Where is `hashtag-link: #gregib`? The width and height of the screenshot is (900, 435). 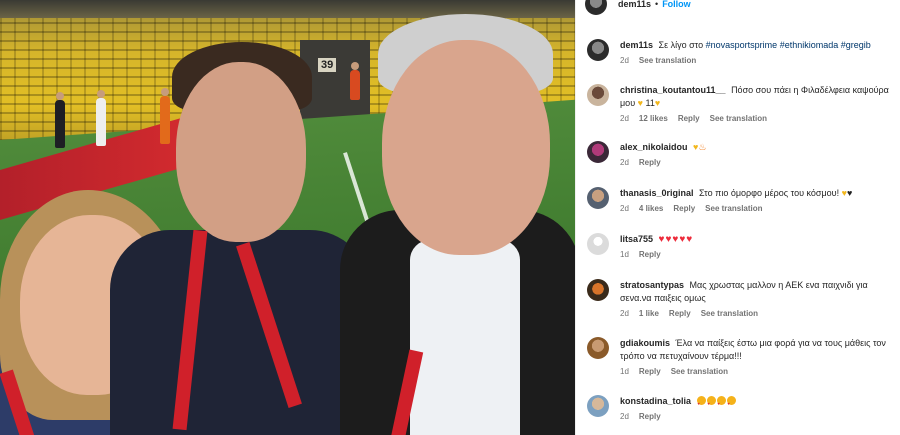 hashtag-link: #gregib is located at coordinates (856, 45).